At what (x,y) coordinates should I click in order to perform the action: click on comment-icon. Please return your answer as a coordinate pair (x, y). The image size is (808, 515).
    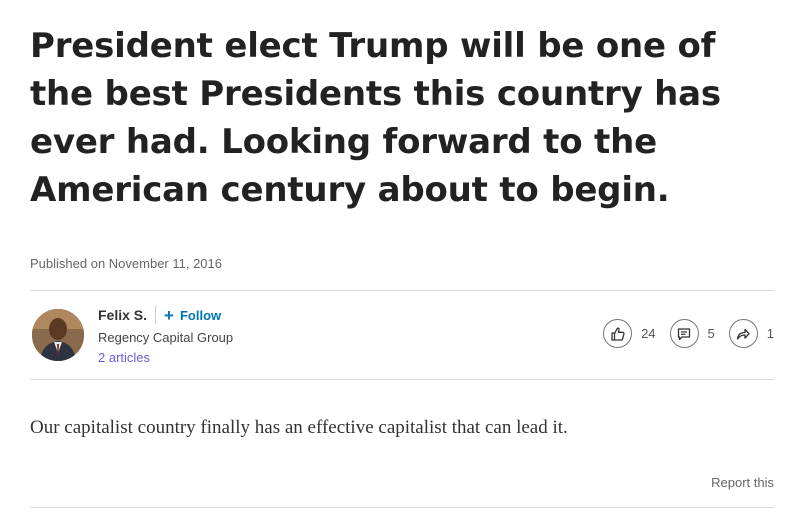
    Looking at the image, I should click on (684, 333).